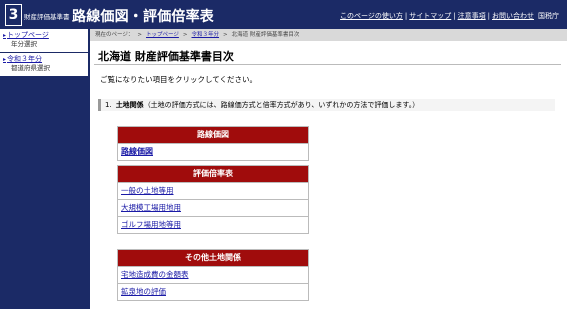 Image resolution: width=567 pixels, height=309 pixels. I want to click on list-item: 一般の土地等用, so click(213, 190).